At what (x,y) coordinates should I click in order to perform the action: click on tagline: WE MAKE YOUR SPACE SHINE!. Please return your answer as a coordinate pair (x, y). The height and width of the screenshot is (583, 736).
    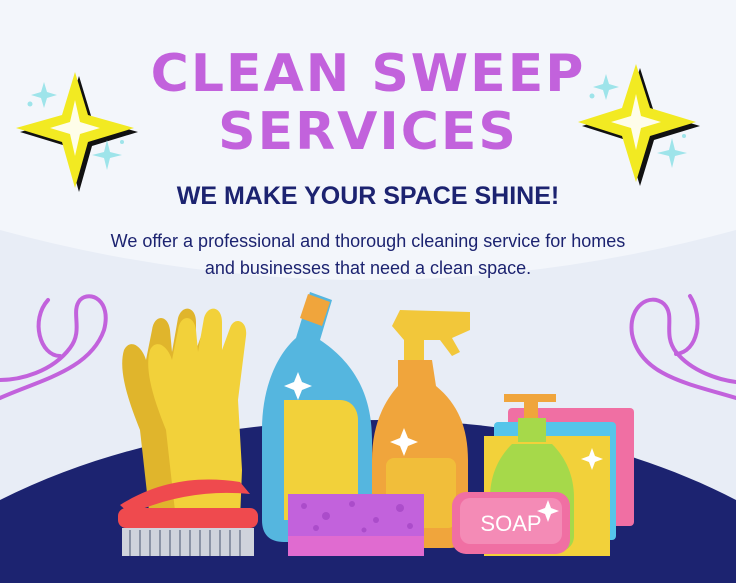
    Looking at the image, I should click on (368, 196).